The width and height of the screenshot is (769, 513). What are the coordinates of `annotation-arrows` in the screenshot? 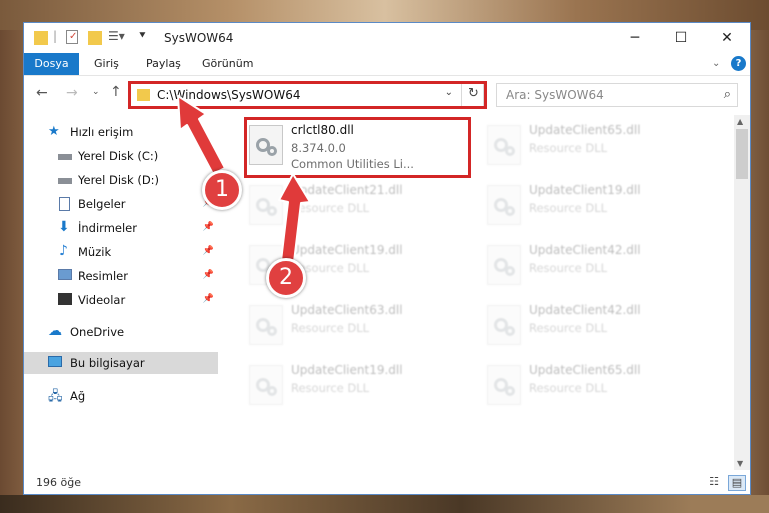 It's located at (244, 179).